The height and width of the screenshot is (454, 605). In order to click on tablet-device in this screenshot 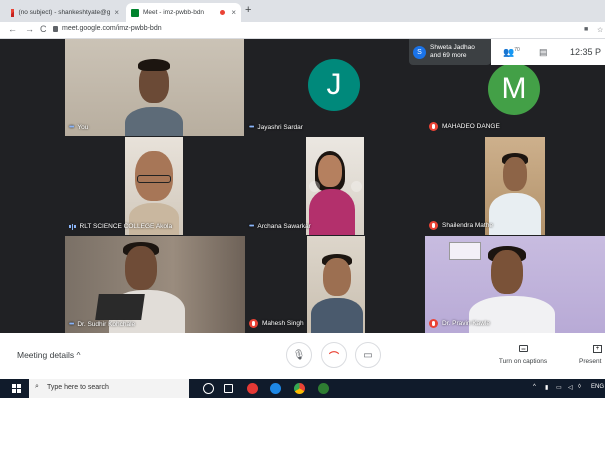, I will do `click(120, 307)`.